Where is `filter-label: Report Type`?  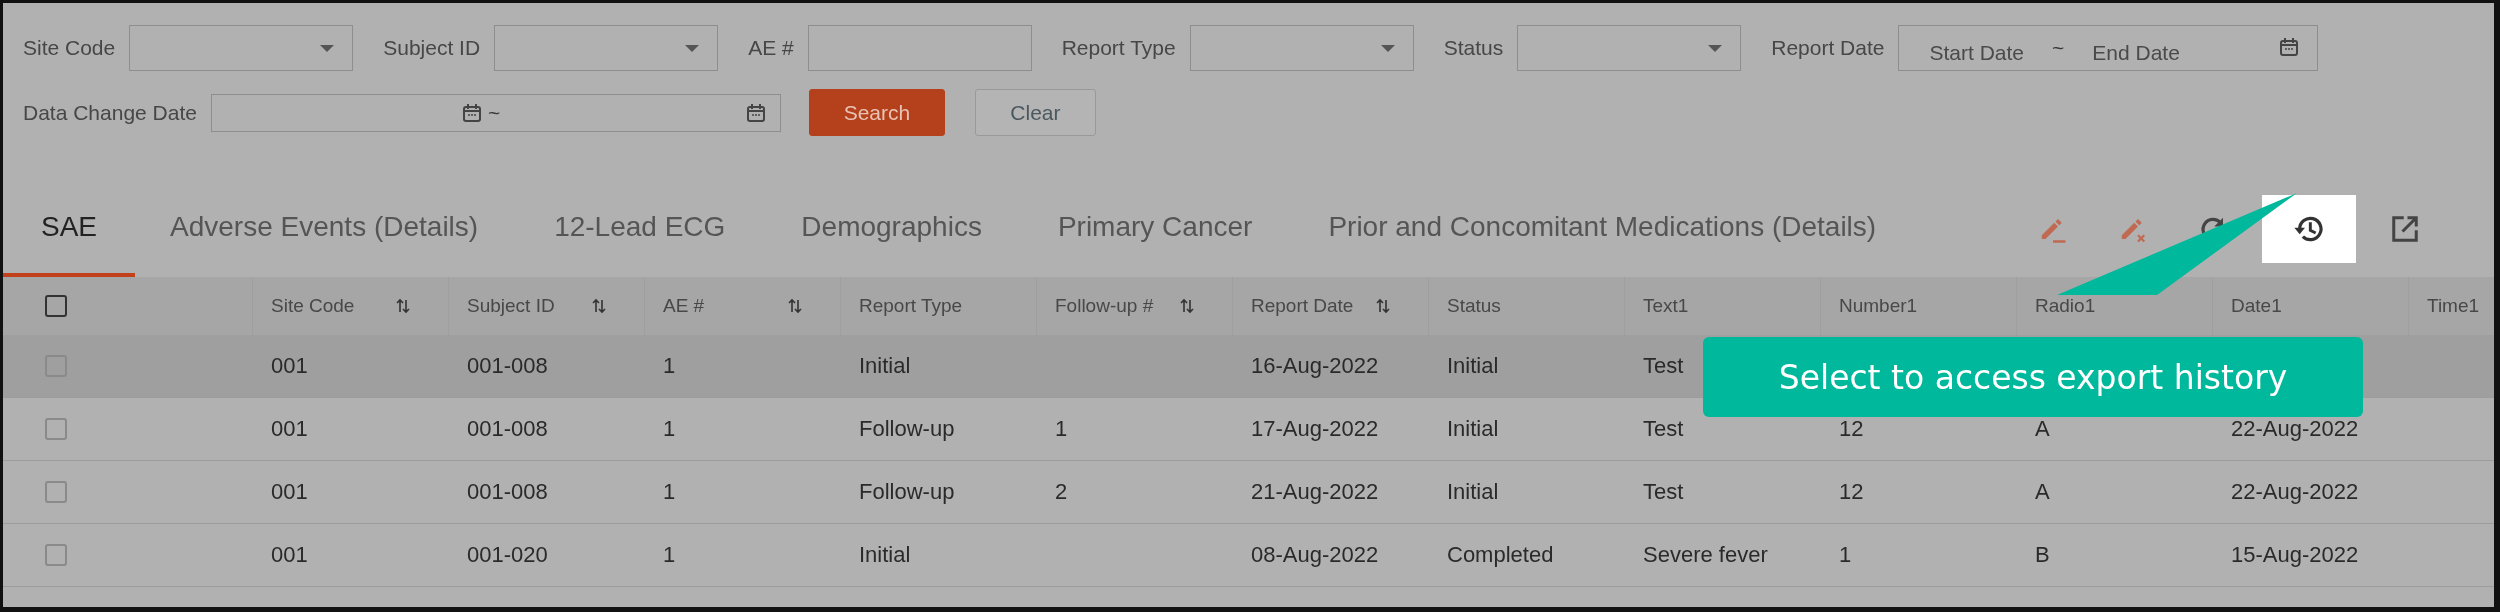 filter-label: Report Type is located at coordinates (1118, 48).